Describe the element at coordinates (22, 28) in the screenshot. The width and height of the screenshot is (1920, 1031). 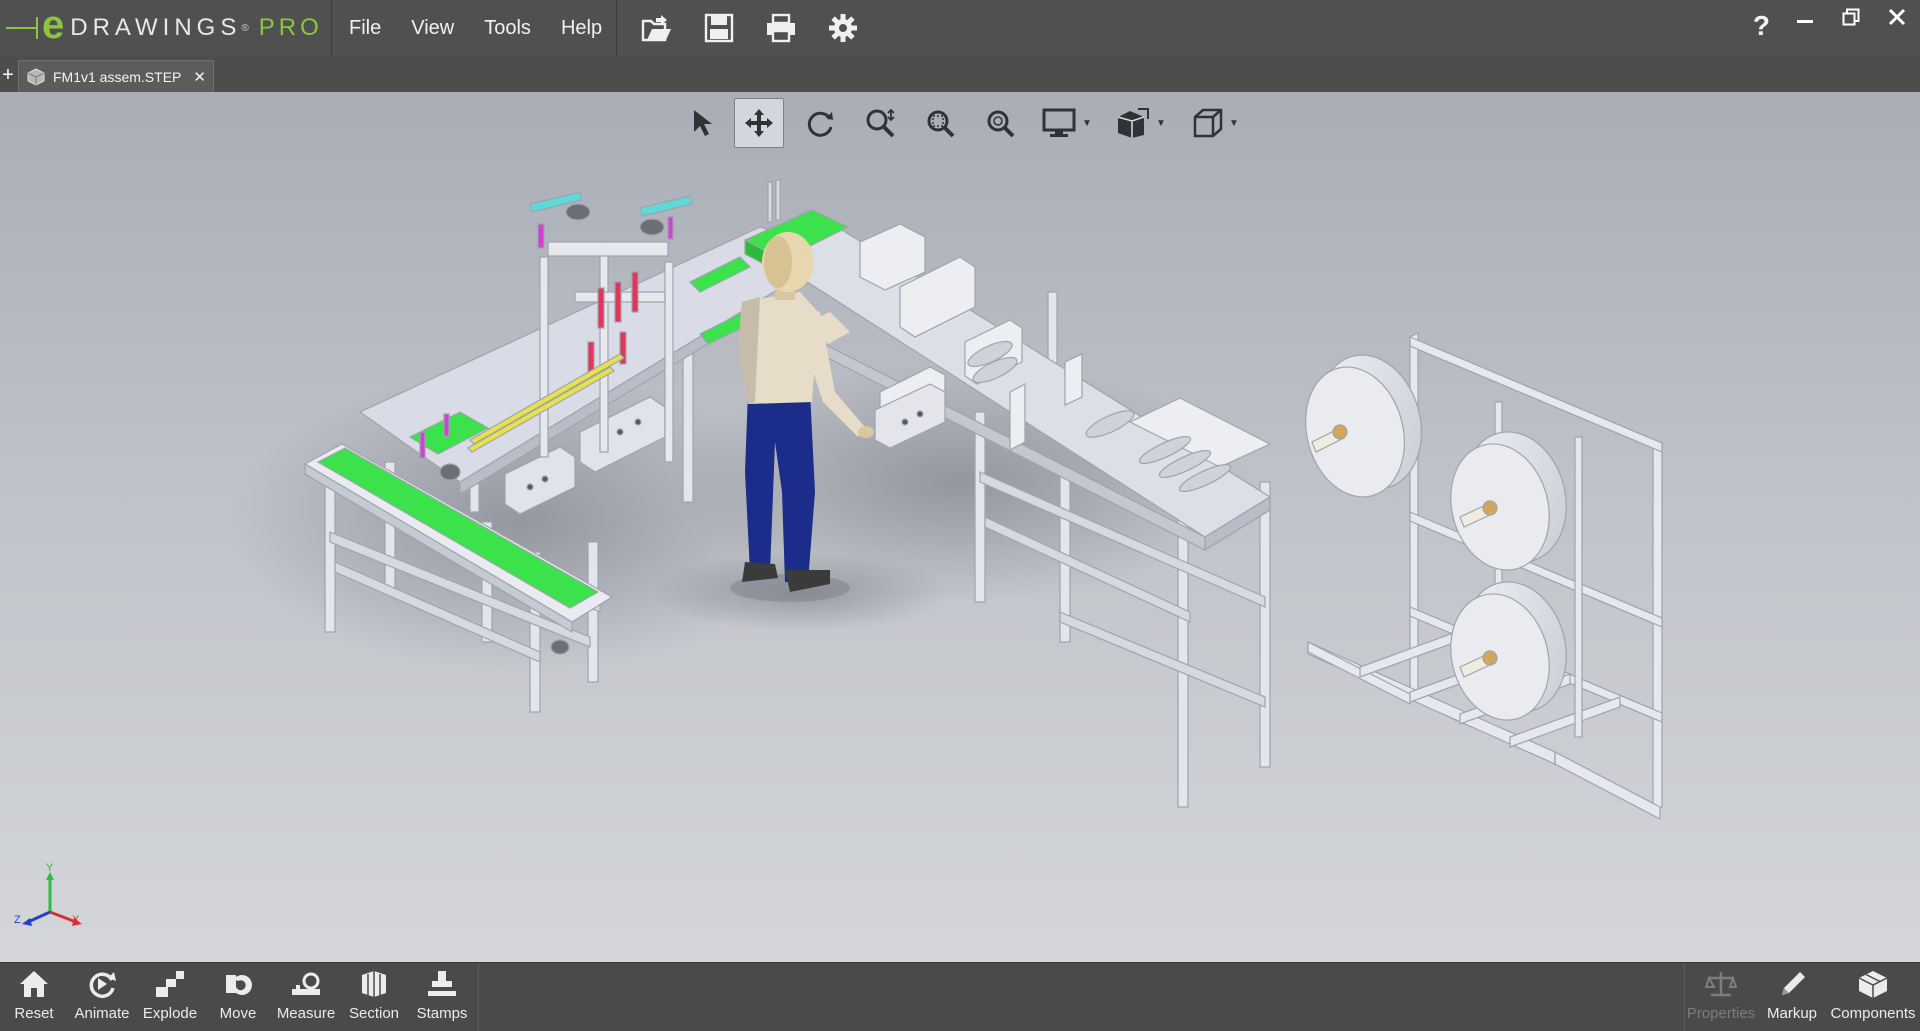
I see `logo-mark` at that location.